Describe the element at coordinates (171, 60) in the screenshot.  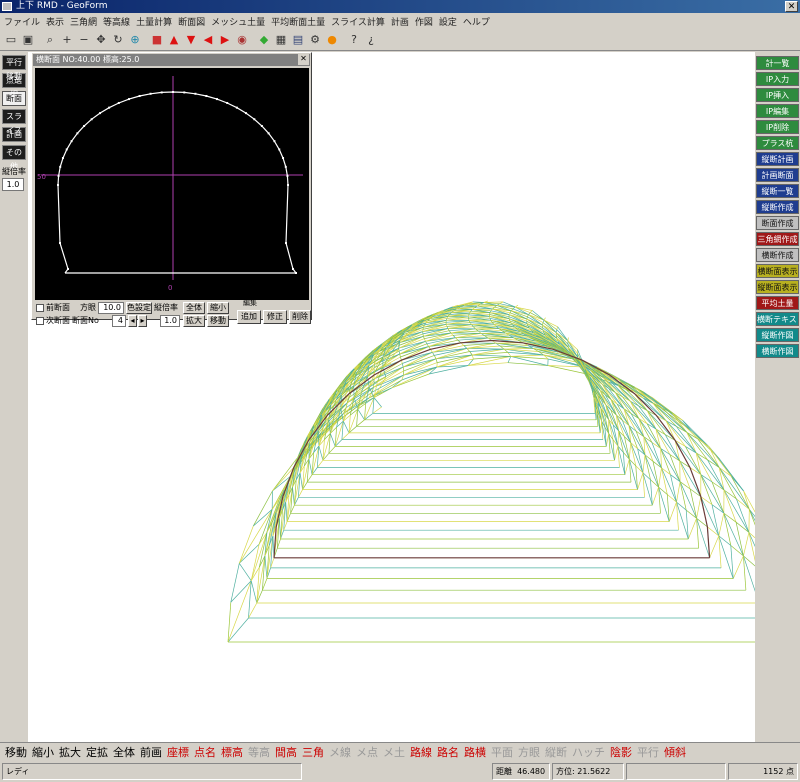
I see `cross-section-title-bar: 横断面 NO:40.00 標高:25.0 ✕` at that location.